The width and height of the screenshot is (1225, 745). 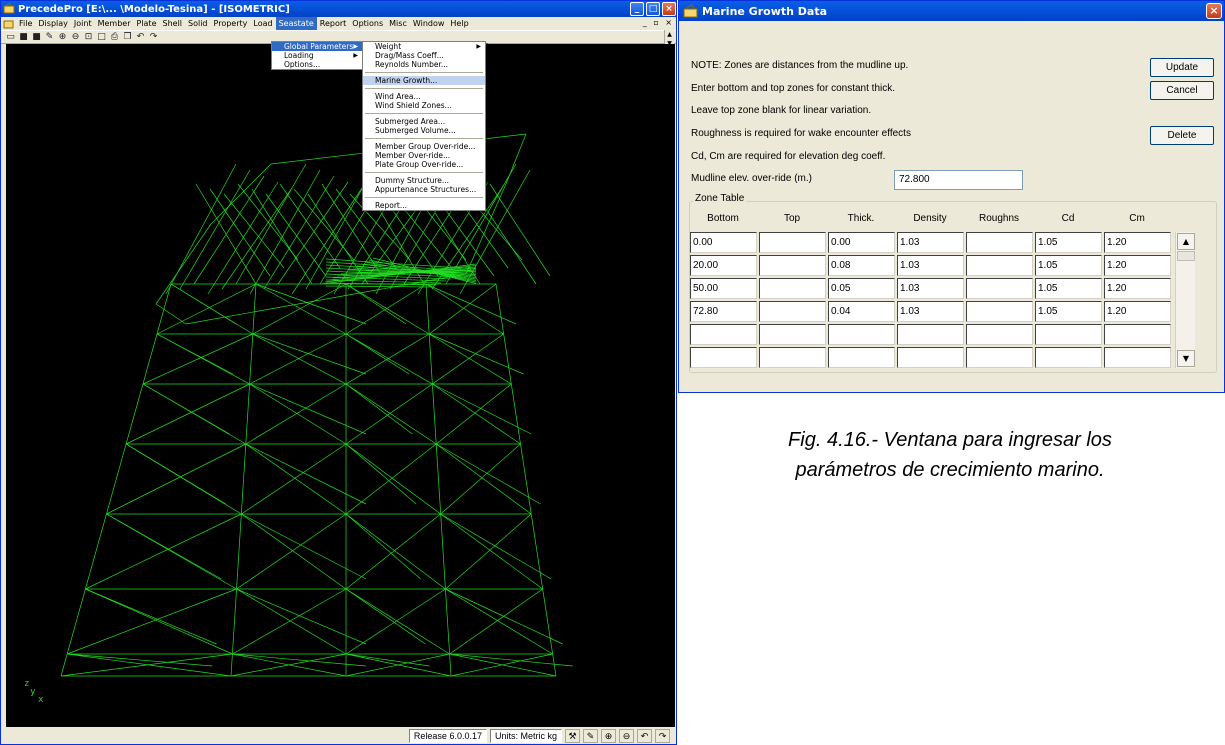 I want to click on close-button: ×, so click(x=669, y=9).